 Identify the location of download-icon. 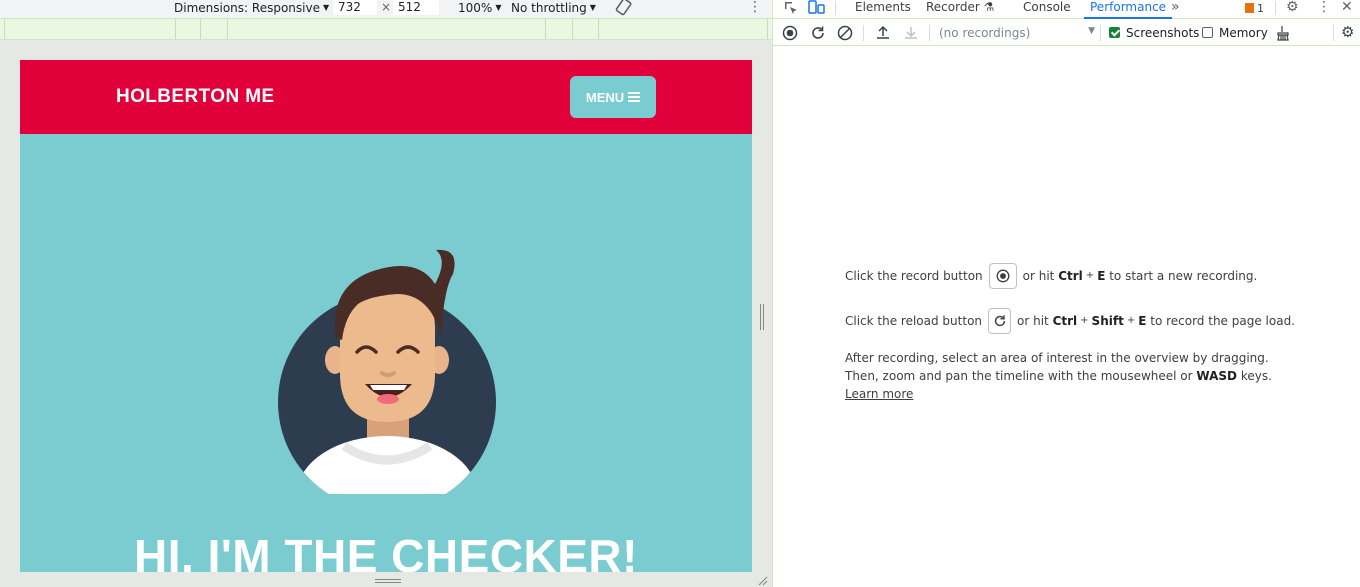
(911, 33).